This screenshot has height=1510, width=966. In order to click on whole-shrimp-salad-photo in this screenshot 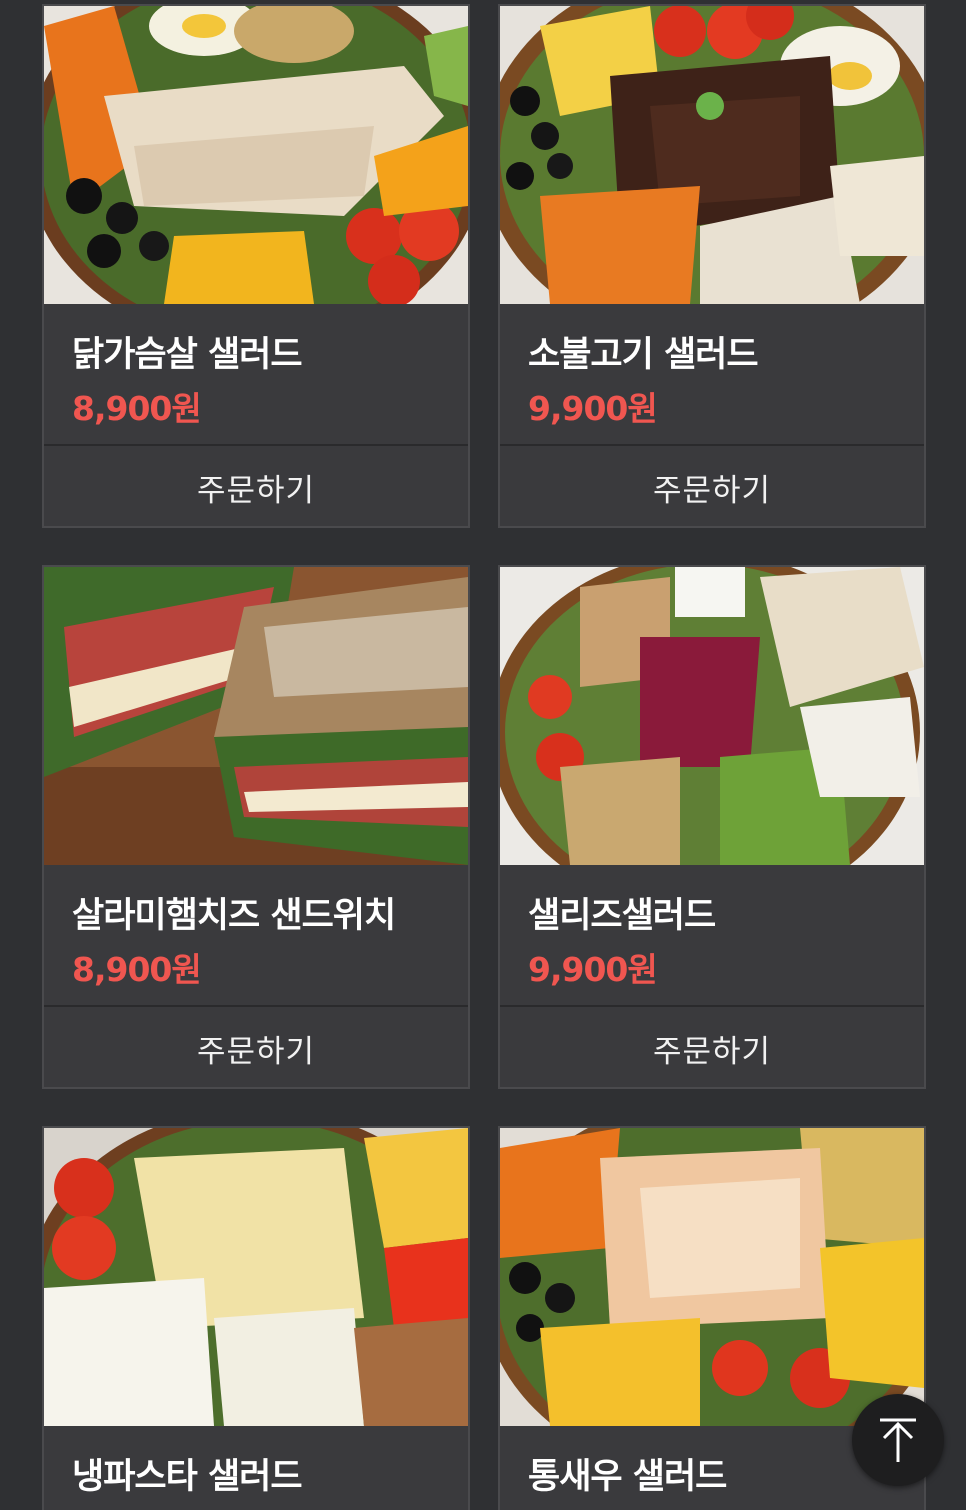, I will do `click(712, 1277)`.